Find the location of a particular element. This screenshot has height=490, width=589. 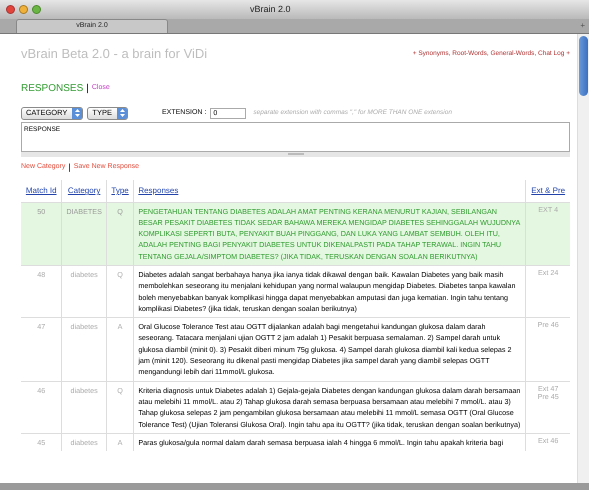

column-header-link: Type is located at coordinates (120, 191).